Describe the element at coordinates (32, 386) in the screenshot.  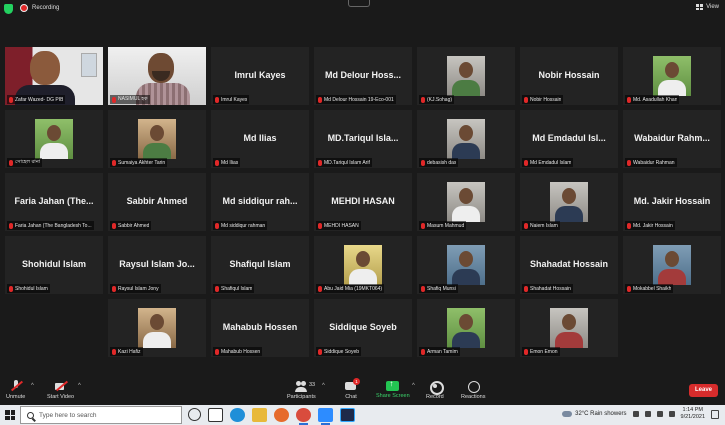
I see `audio-options-chevron-icon: ^` at that location.